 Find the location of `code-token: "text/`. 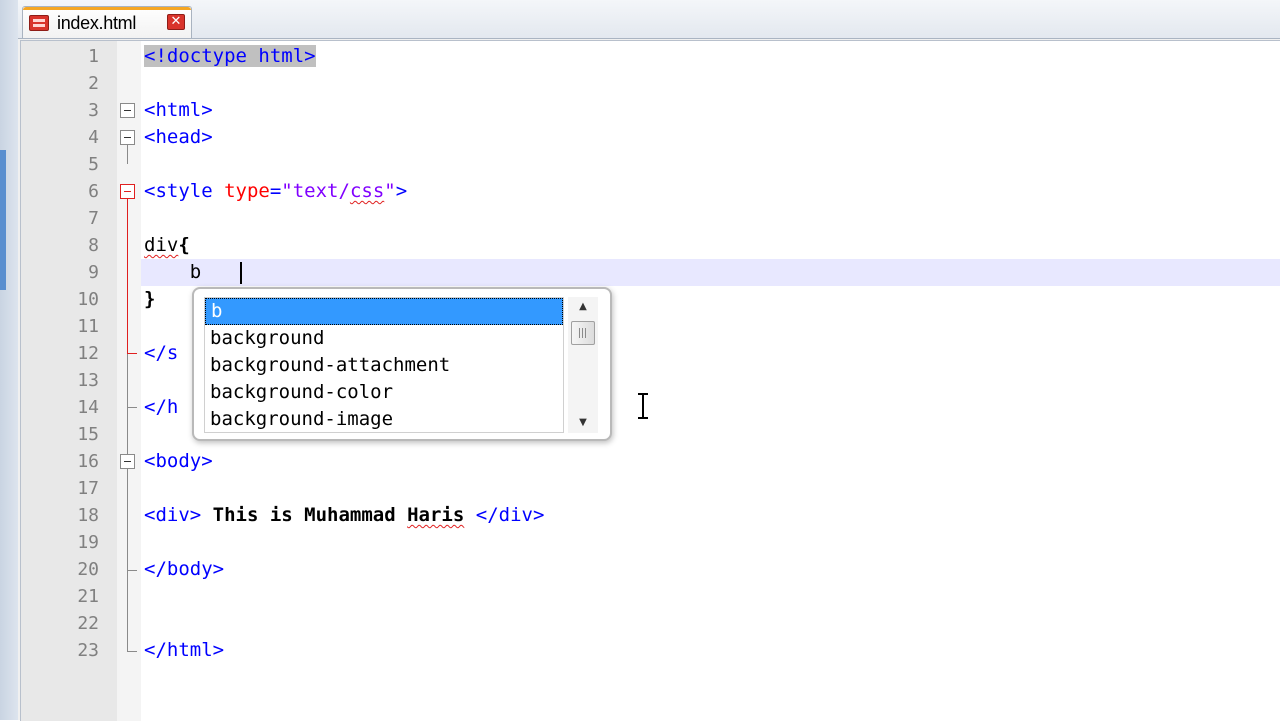

code-token: "text/ is located at coordinates (315, 191).